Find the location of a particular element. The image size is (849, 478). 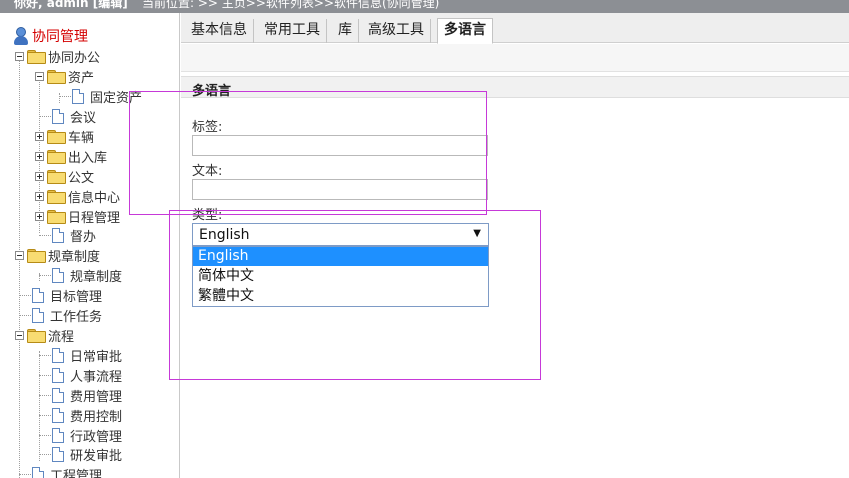

tree-node-goals: 目标管理 is located at coordinates (60, 295).